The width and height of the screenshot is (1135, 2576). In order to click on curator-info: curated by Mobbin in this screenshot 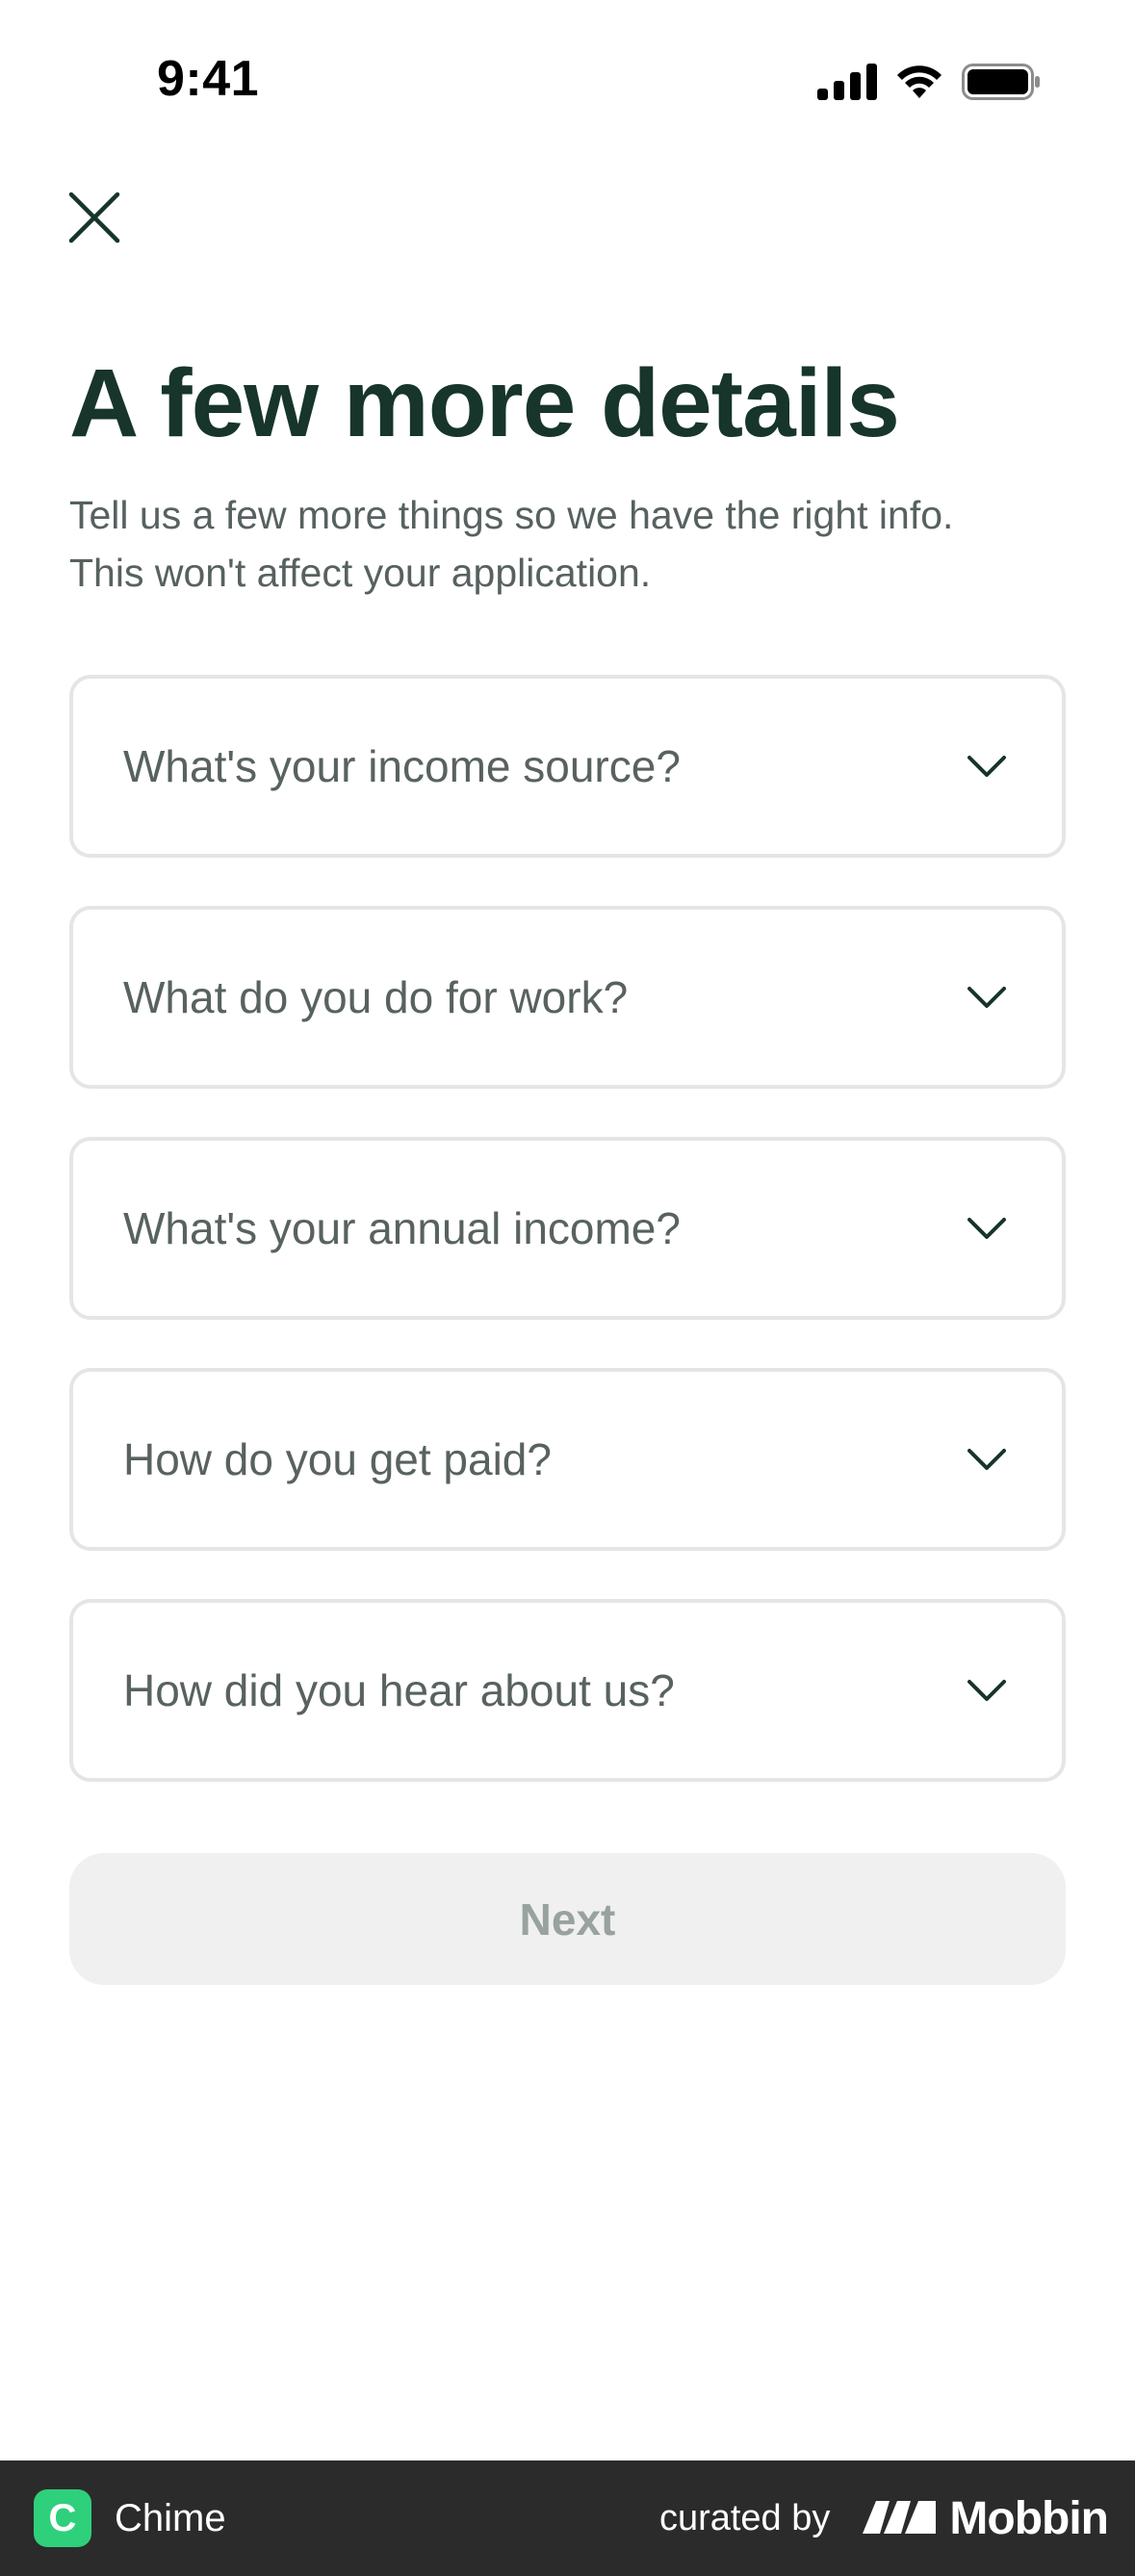, I will do `click(883, 2519)`.